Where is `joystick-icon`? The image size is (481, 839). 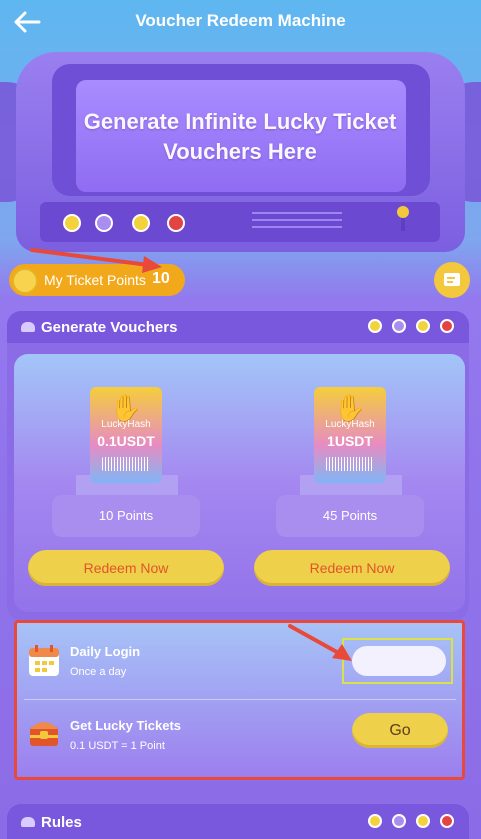 joystick-icon is located at coordinates (403, 218).